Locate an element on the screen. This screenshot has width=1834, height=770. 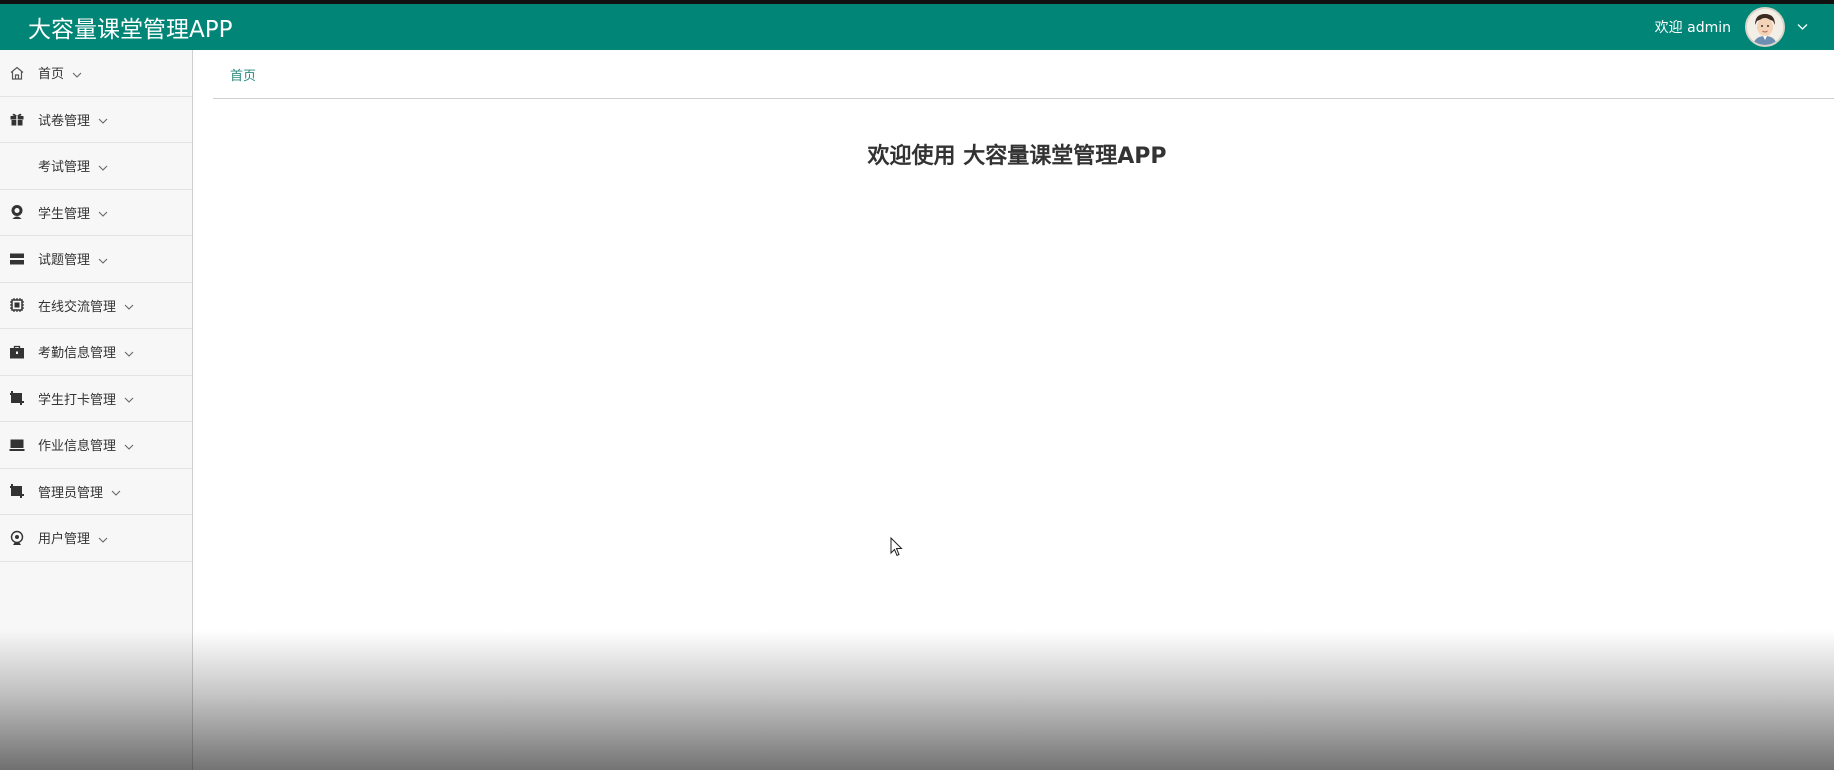
sidebar-item-online-chat: 在线交流管理 is located at coordinates (96, 306).